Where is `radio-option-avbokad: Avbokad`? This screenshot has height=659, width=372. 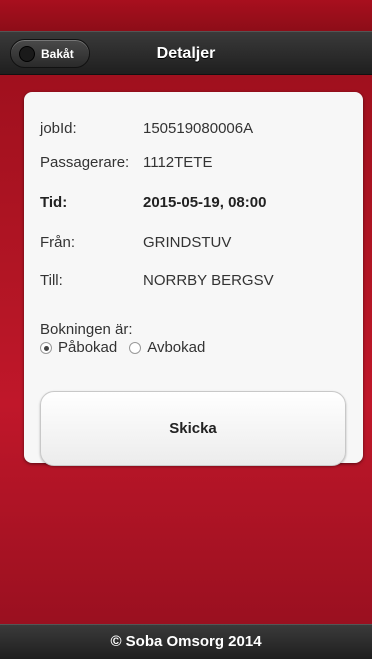 radio-option-avbokad: Avbokad is located at coordinates (167, 347).